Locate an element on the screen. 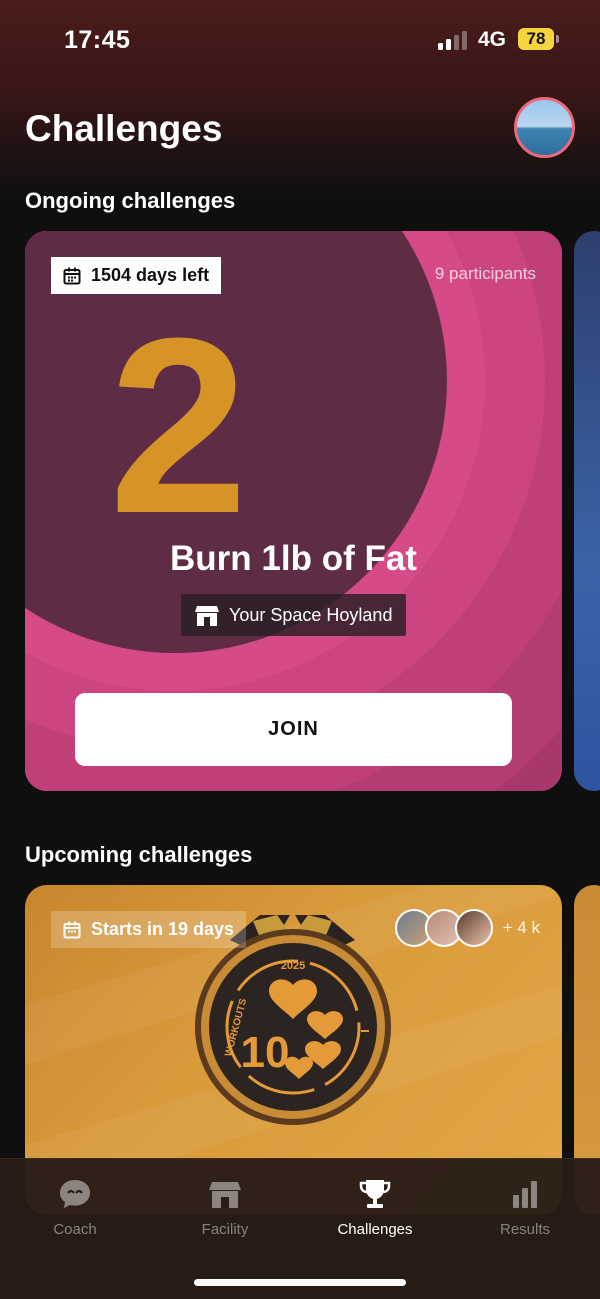 This screenshot has height=1299, width=600. cellular-signal-icon is located at coordinates (454, 40).